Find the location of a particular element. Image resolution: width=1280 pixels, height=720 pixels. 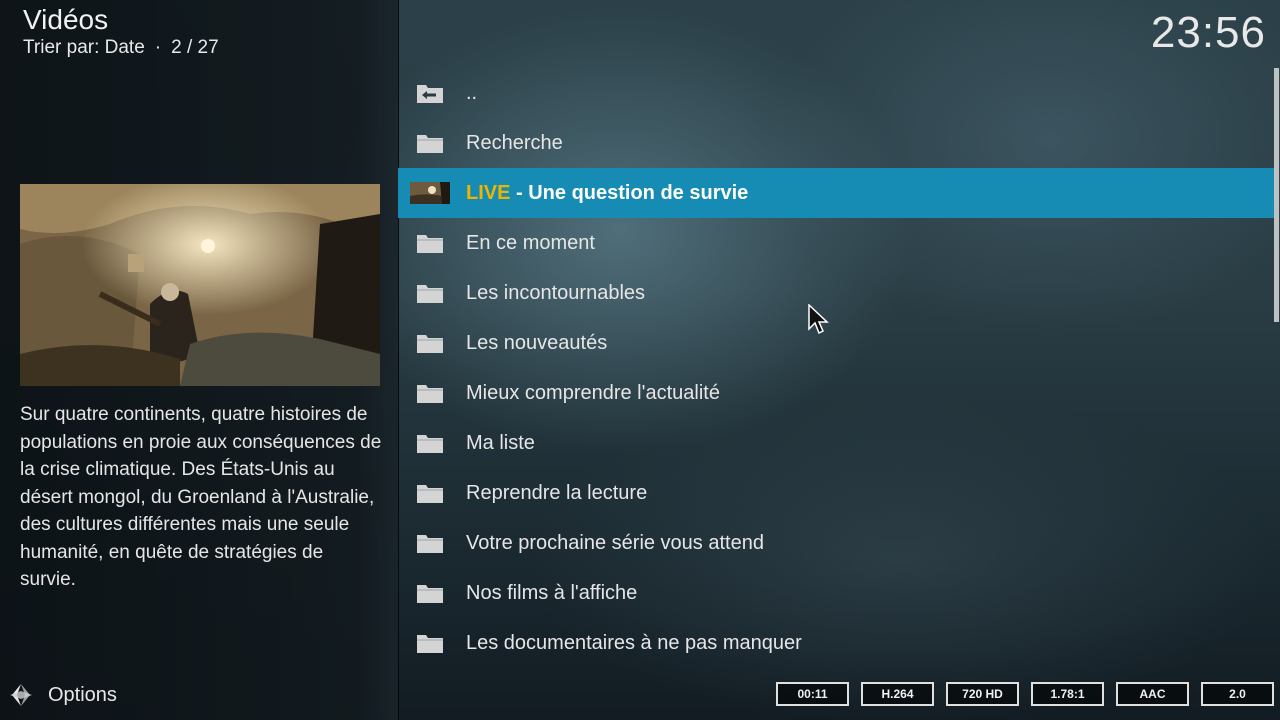

options-icon is located at coordinates (21, 695).